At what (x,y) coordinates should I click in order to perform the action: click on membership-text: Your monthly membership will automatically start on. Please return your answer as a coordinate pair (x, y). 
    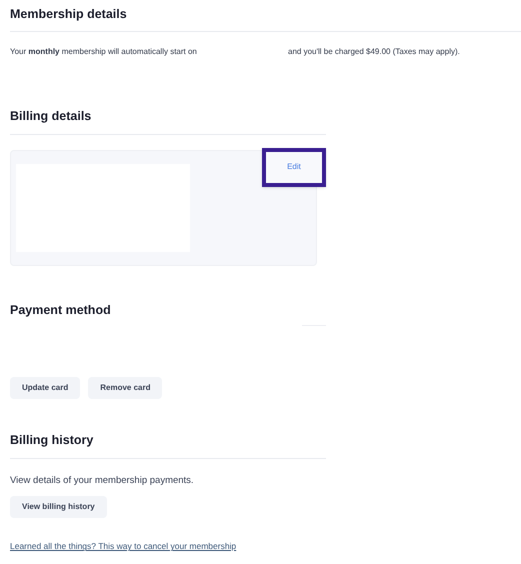
    Looking at the image, I should click on (104, 52).